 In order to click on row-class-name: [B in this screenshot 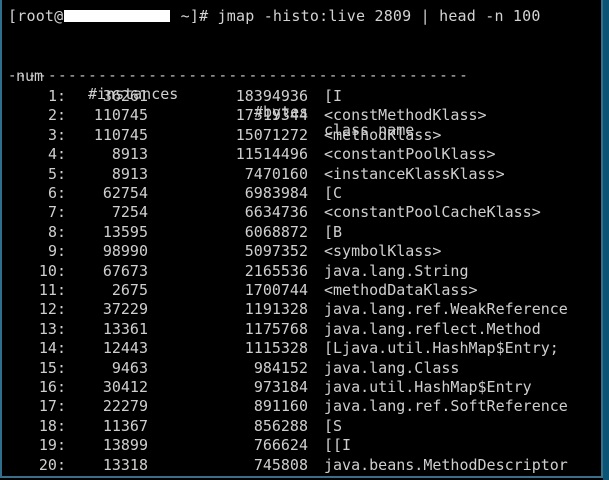, I will do `click(333, 231)`.